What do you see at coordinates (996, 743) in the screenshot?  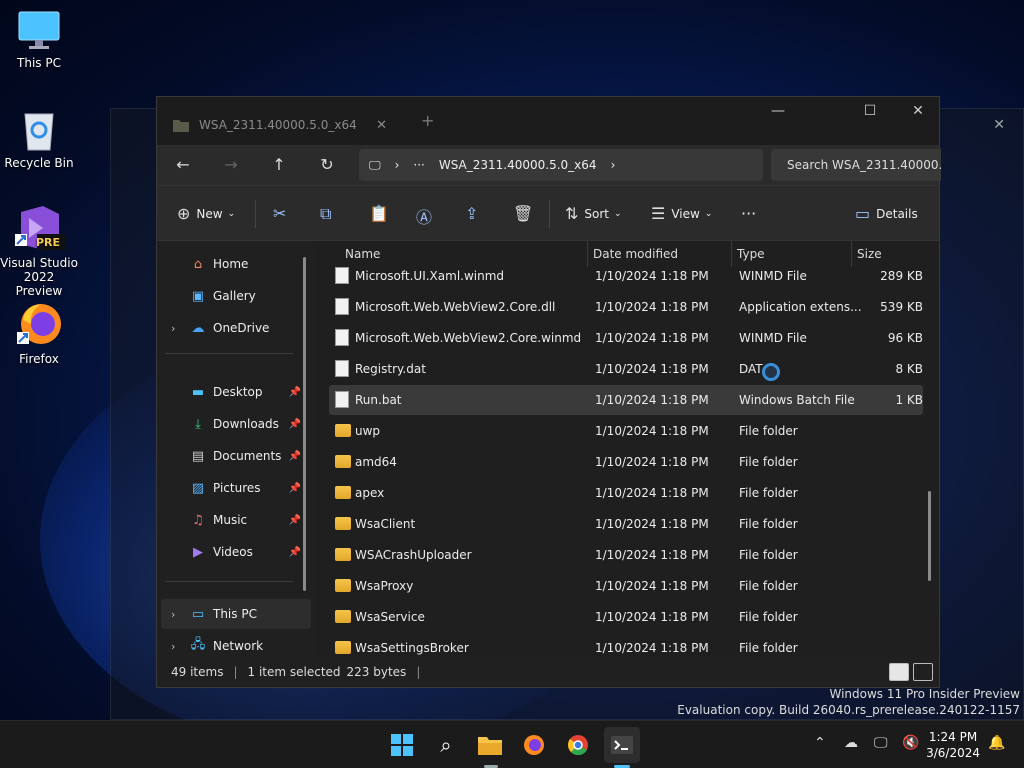 I see `notification-bell-icon: 🔔` at bounding box center [996, 743].